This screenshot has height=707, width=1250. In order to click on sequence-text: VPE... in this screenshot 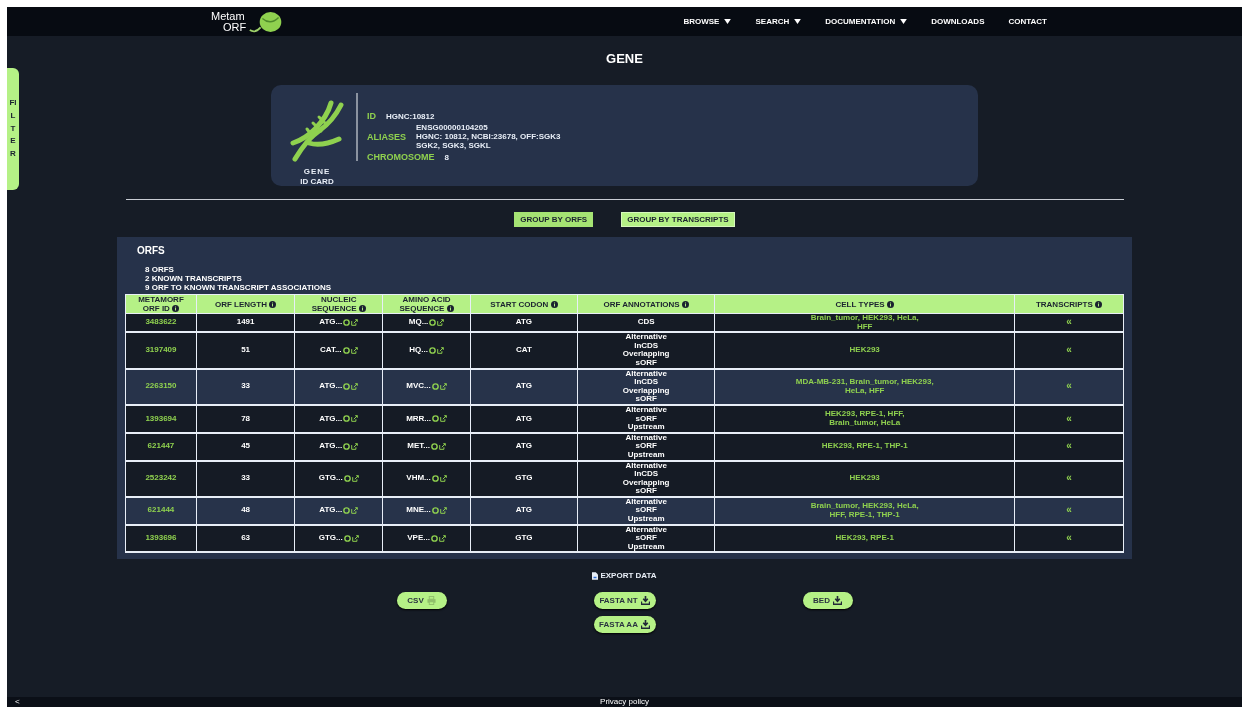, I will do `click(418, 538)`.